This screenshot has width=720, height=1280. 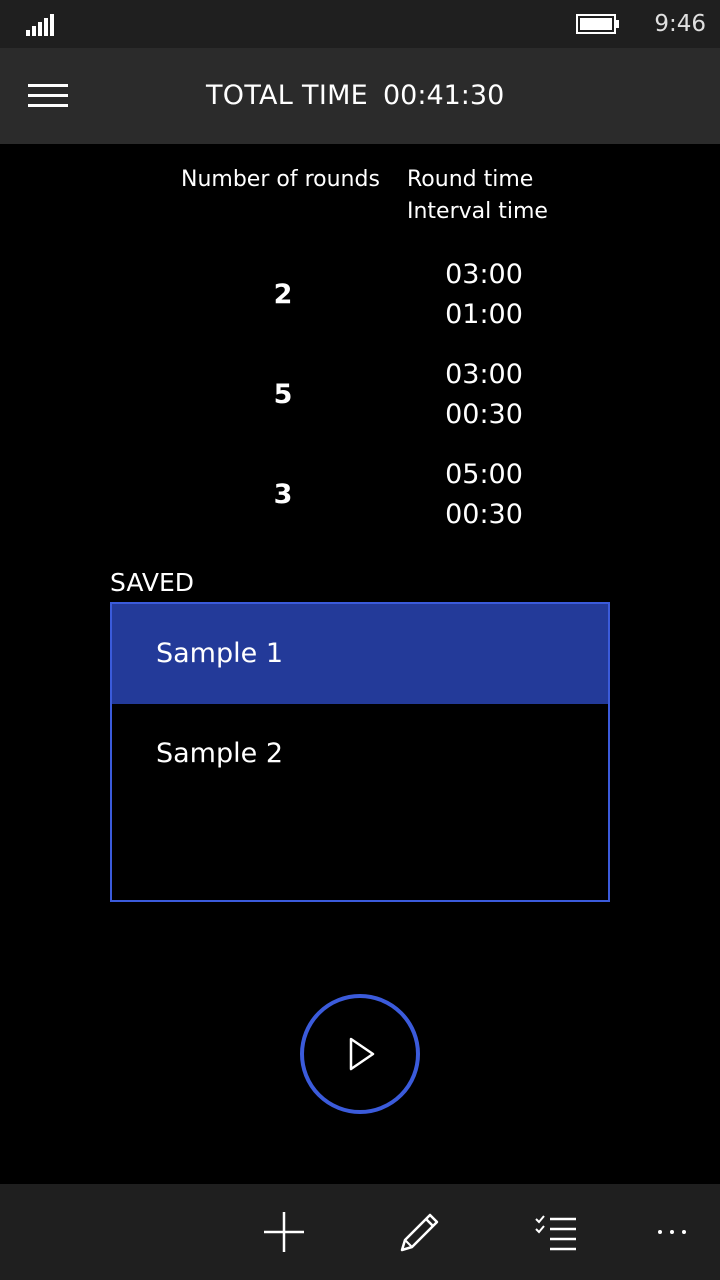 I want to click on select-list-button, so click(x=556, y=1232).